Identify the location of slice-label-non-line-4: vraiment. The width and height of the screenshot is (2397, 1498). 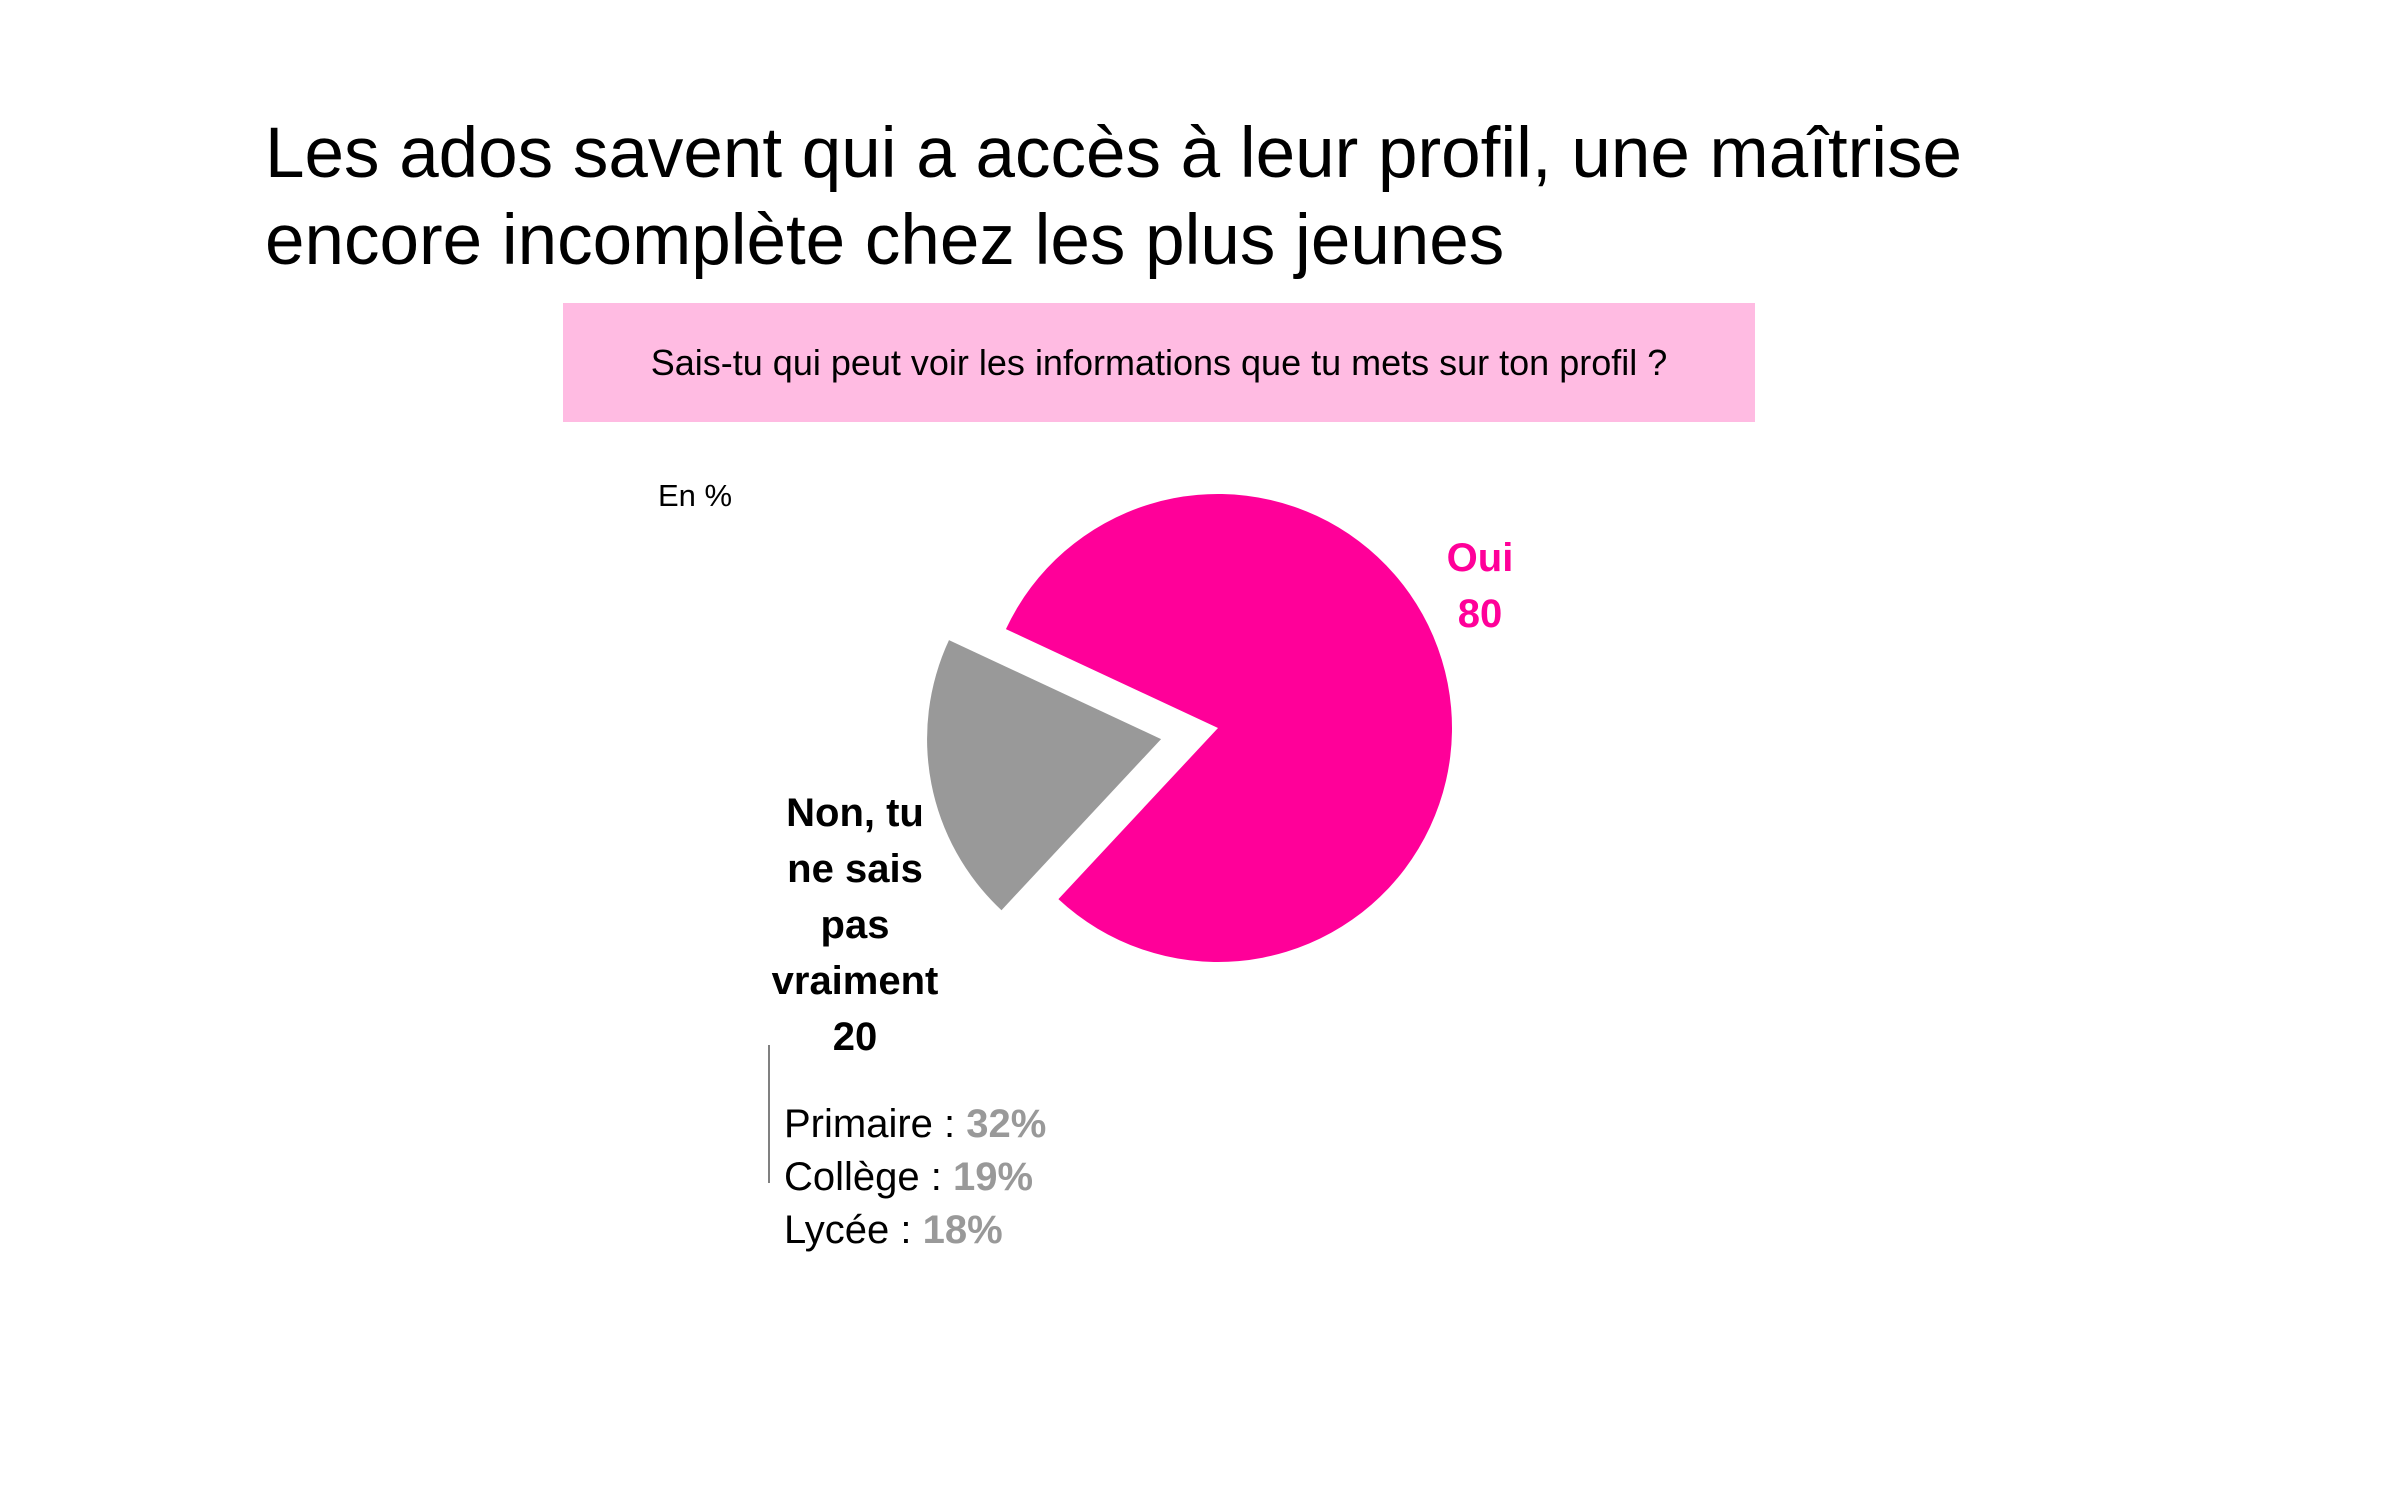
(855, 981).